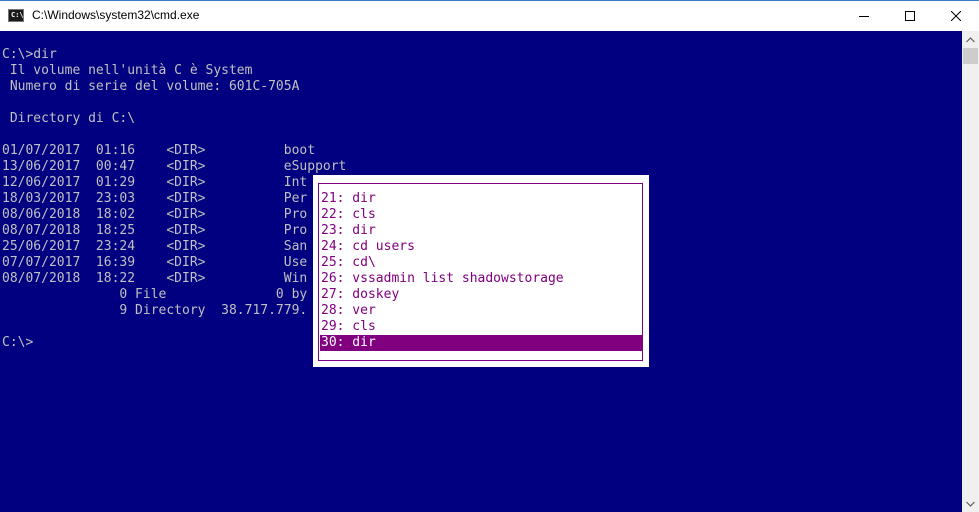 Image resolution: width=979 pixels, height=512 pixels. What do you see at coordinates (116, 15) in the screenshot?
I see `window-title: C:\Windows\system32\cmd.exe` at bounding box center [116, 15].